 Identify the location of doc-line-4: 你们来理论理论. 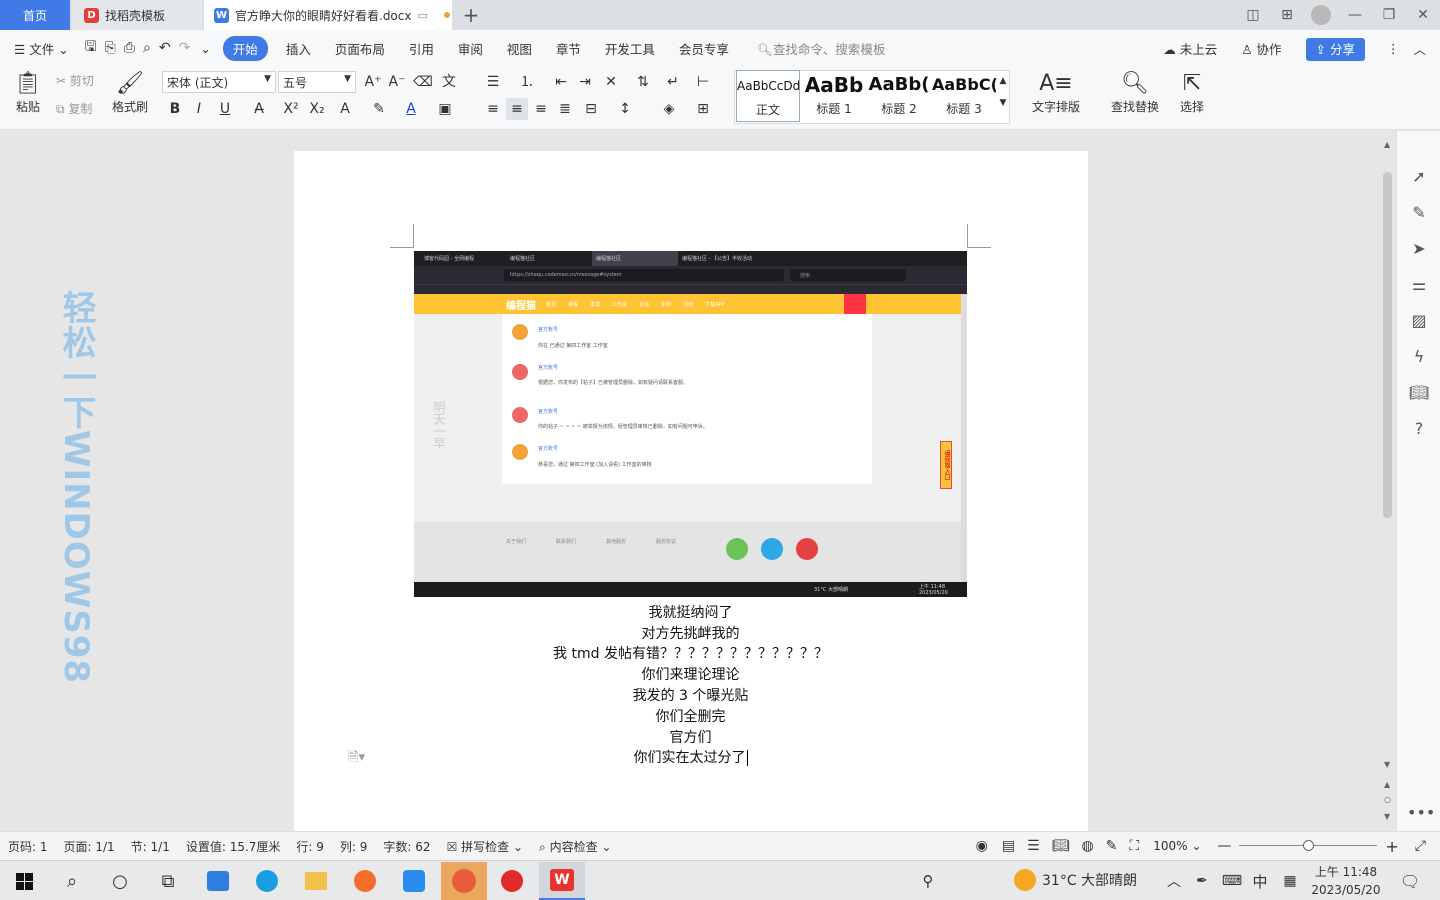
(690, 674).